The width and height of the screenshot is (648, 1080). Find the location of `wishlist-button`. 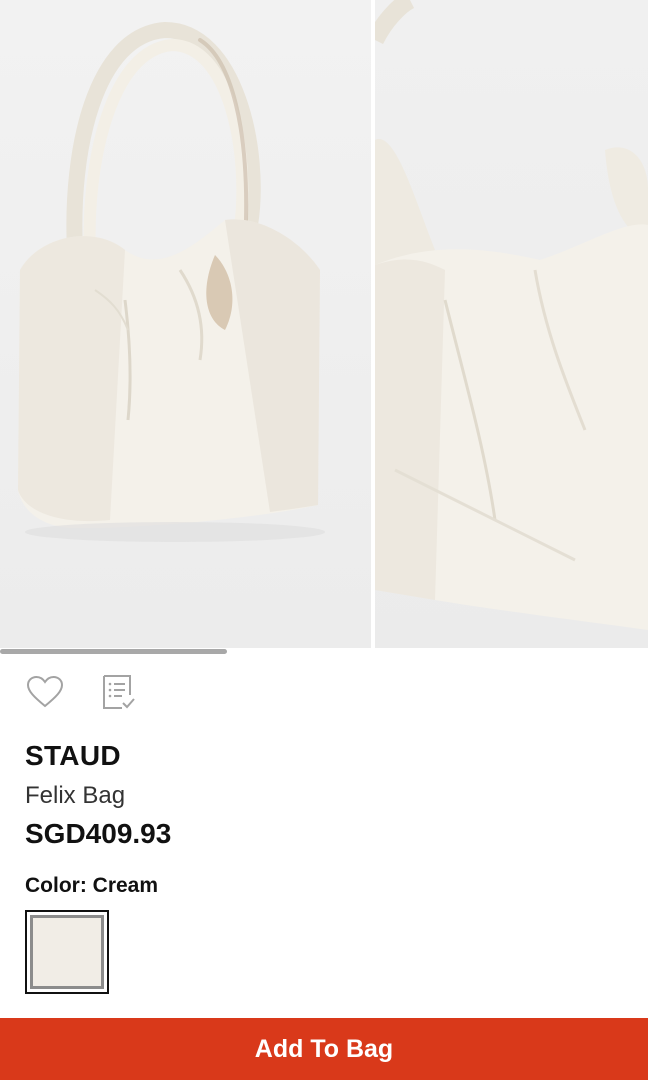

wishlist-button is located at coordinates (45, 692).